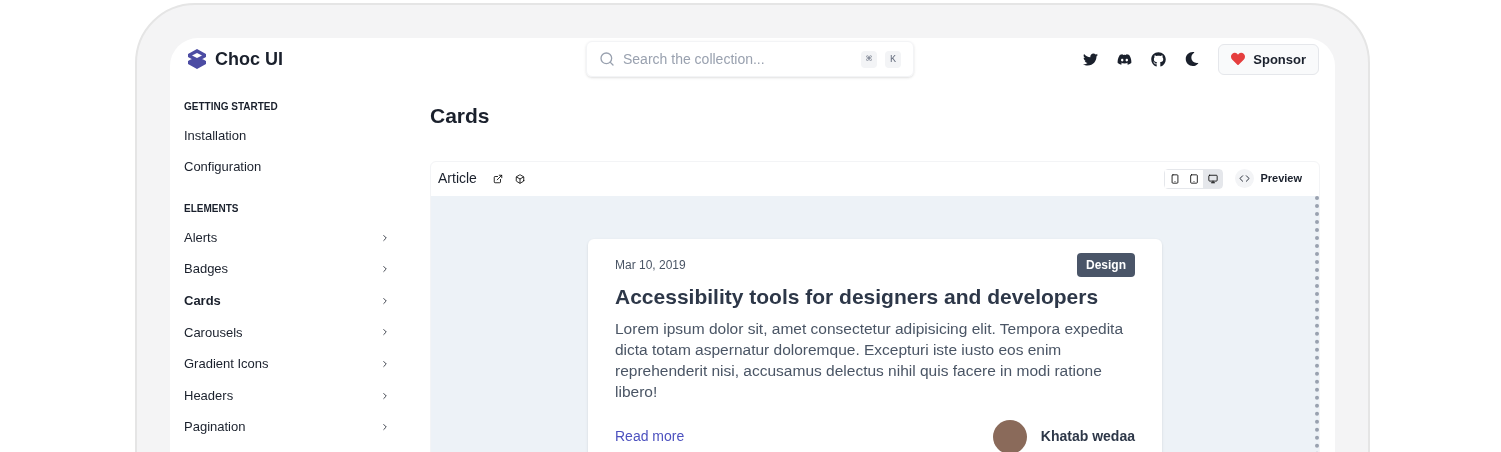 This screenshot has width=1501, height=452. Describe the element at coordinates (249, 59) in the screenshot. I see `logo-text: Choc UI` at that location.